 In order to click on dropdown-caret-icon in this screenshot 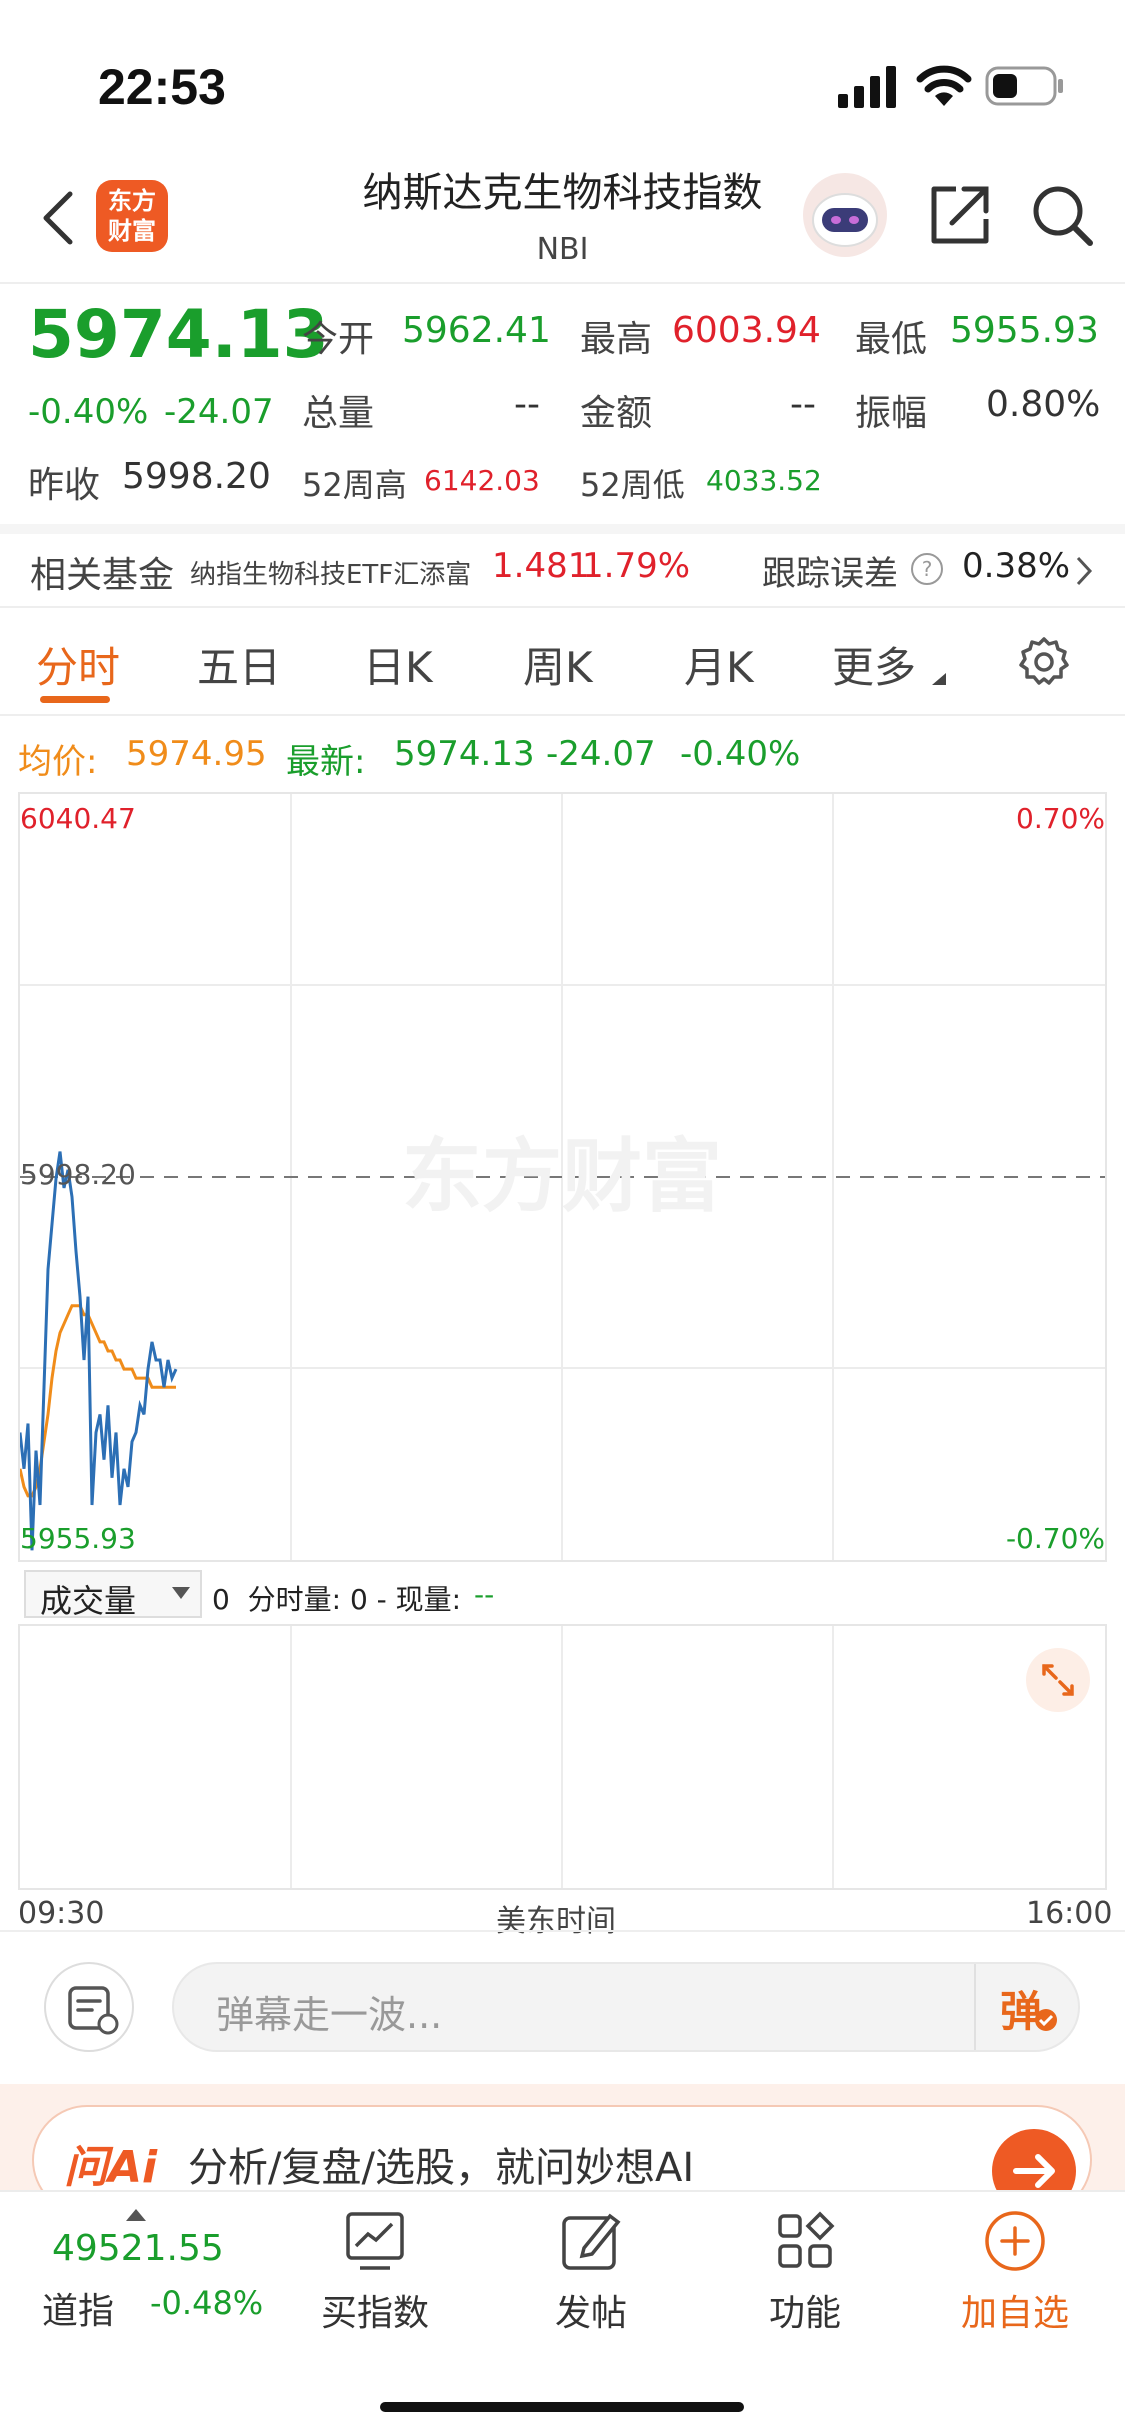, I will do `click(181, 1595)`.